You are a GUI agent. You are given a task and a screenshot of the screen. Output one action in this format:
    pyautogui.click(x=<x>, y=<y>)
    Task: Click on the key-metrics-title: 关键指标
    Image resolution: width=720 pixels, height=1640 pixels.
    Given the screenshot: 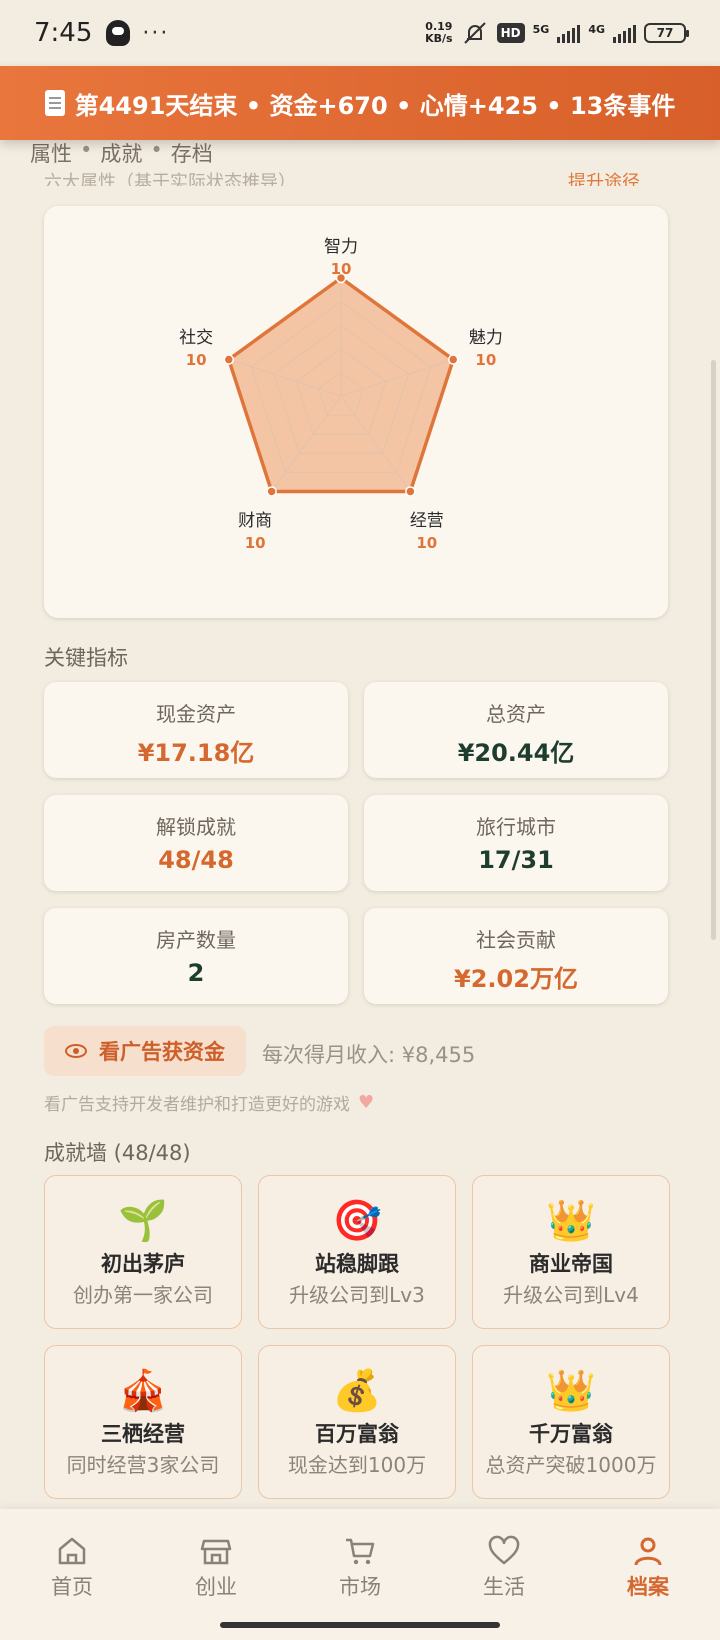 What is the action you would take?
    pyautogui.click(x=86, y=658)
    